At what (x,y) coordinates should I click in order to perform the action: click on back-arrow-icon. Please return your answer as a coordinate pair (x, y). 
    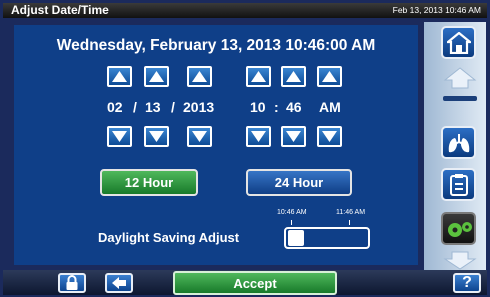
    Looking at the image, I should click on (119, 283).